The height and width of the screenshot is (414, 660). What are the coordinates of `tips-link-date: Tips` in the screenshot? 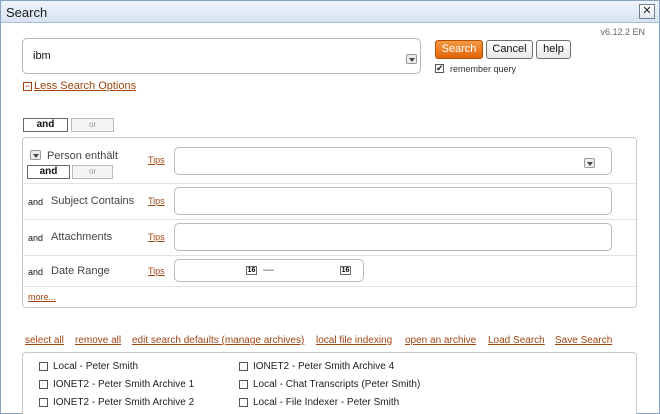 It's located at (156, 271).